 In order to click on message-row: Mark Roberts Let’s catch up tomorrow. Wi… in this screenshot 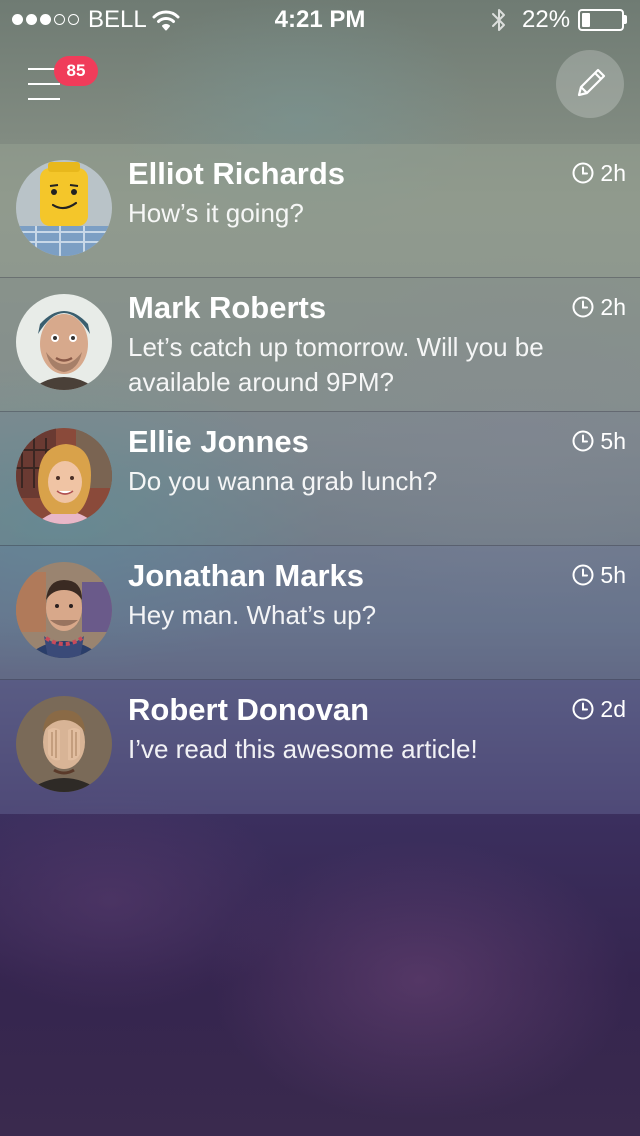, I will do `click(320, 345)`.